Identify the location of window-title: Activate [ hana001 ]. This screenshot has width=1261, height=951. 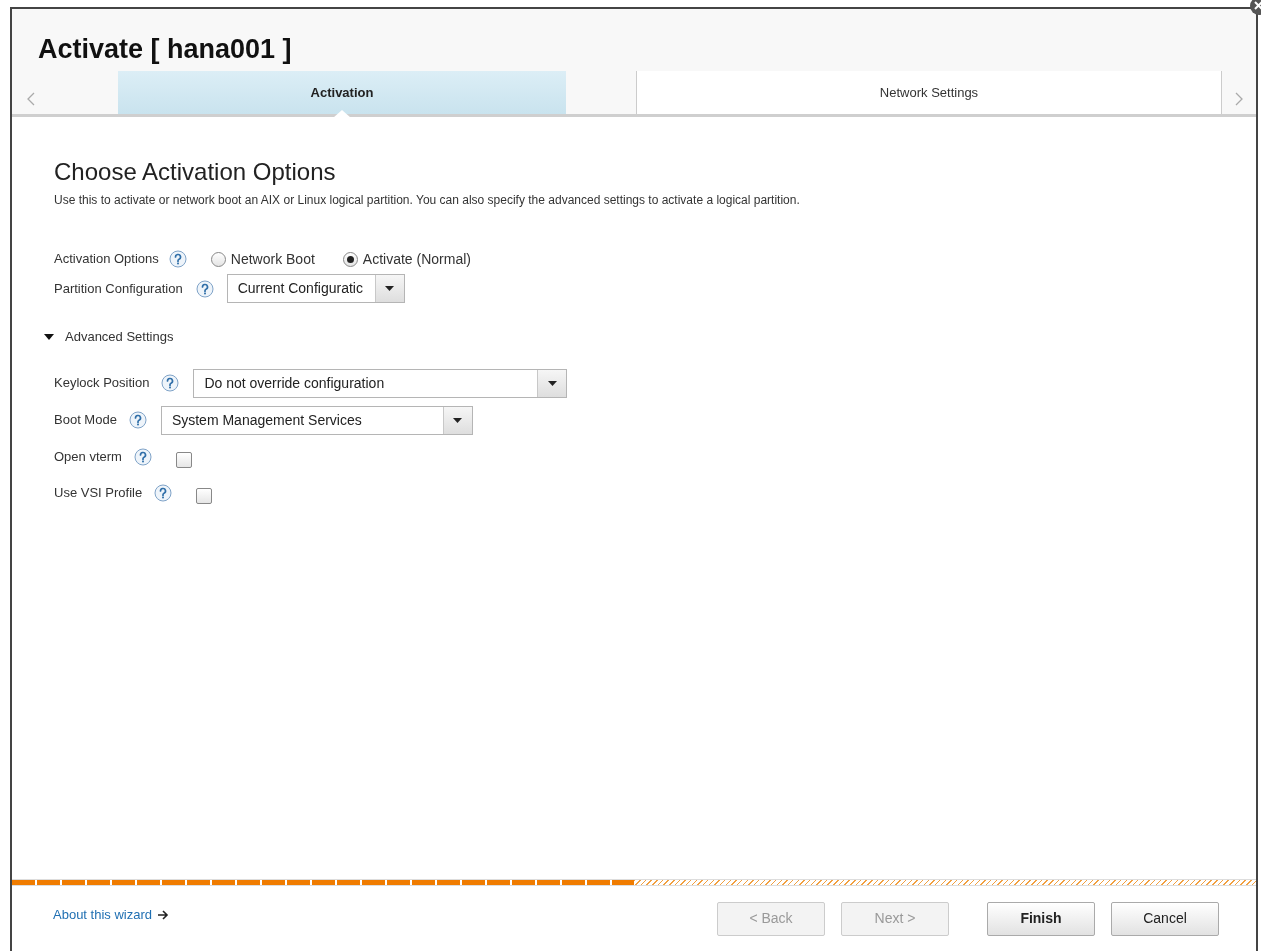
(165, 49).